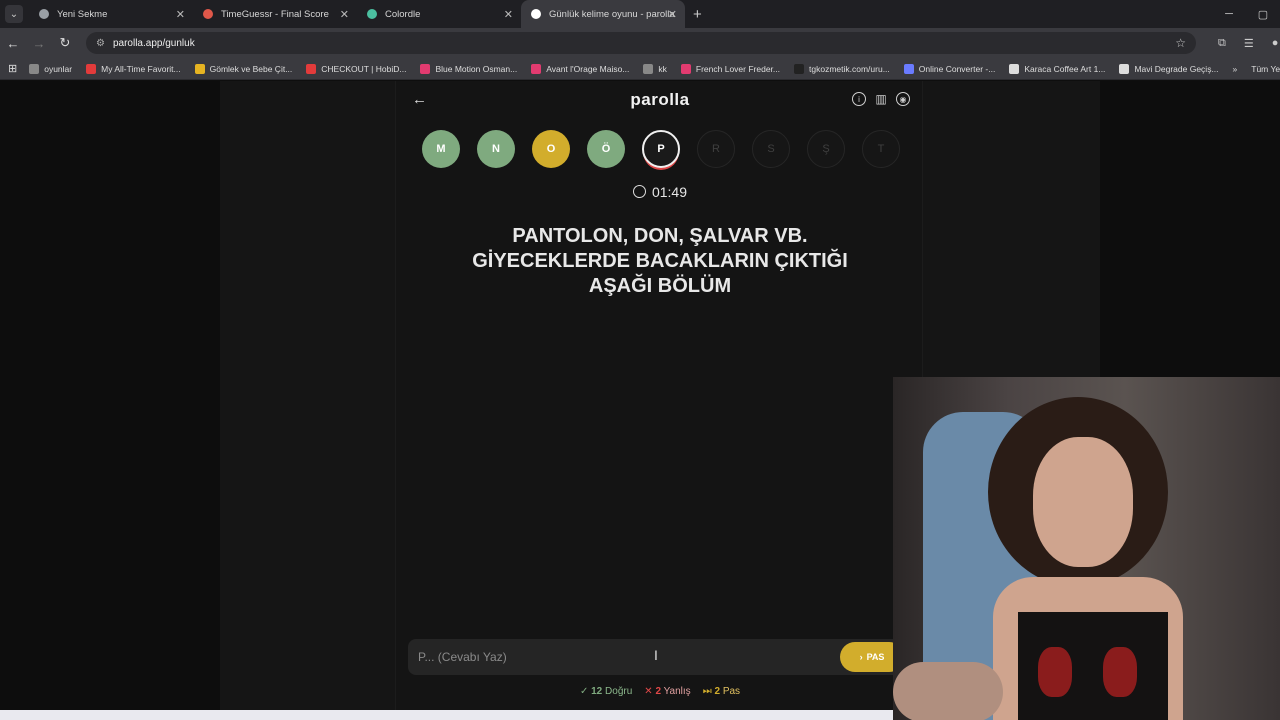 Image resolution: width=1280 pixels, height=720 pixels. Describe the element at coordinates (39, 43) in the screenshot. I see `forward-icon: →` at that location.